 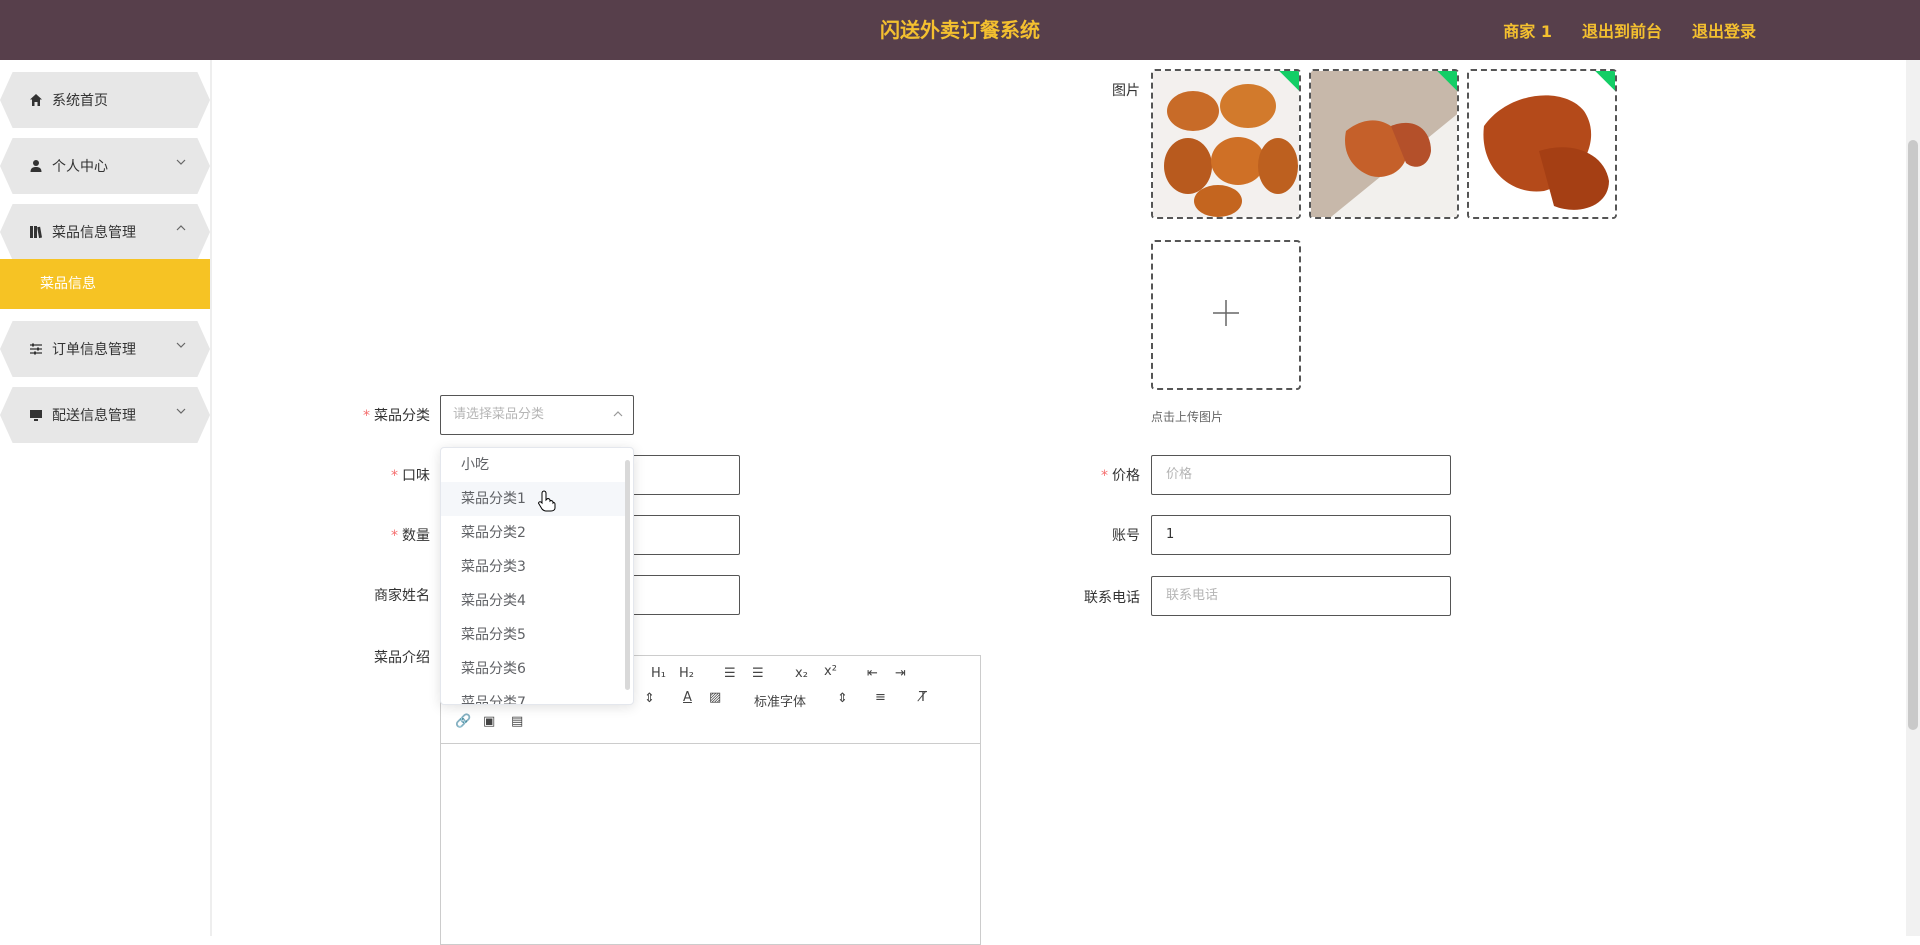 What do you see at coordinates (1724, 30) in the screenshot?
I see `logout-link: 退出登录` at bounding box center [1724, 30].